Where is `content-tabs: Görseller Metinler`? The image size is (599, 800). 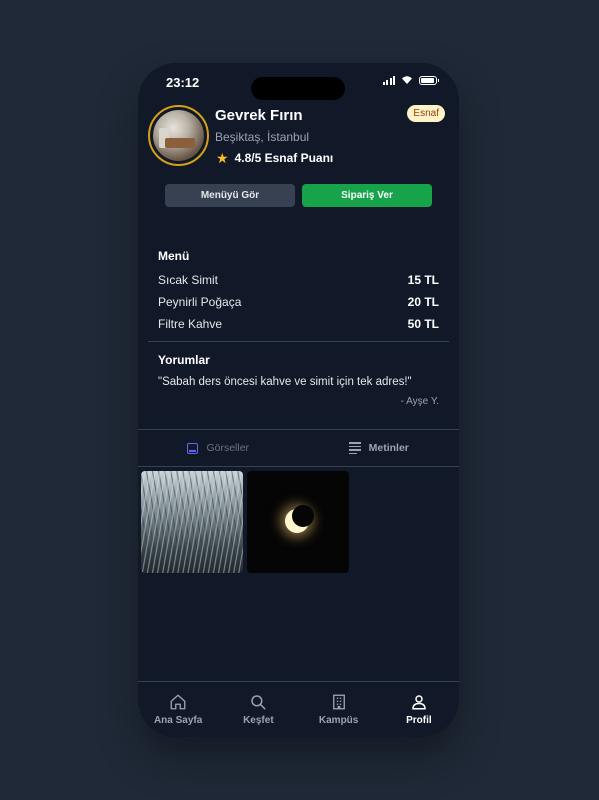 content-tabs: Görseller Metinler is located at coordinates (298, 448).